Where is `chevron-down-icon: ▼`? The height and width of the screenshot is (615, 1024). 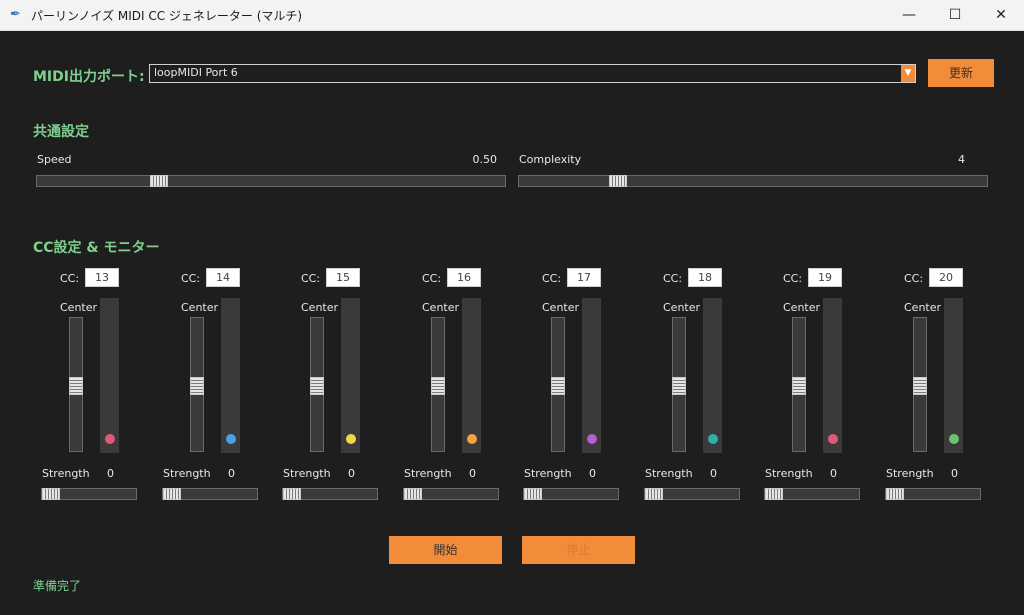 chevron-down-icon: ▼ is located at coordinates (908, 73).